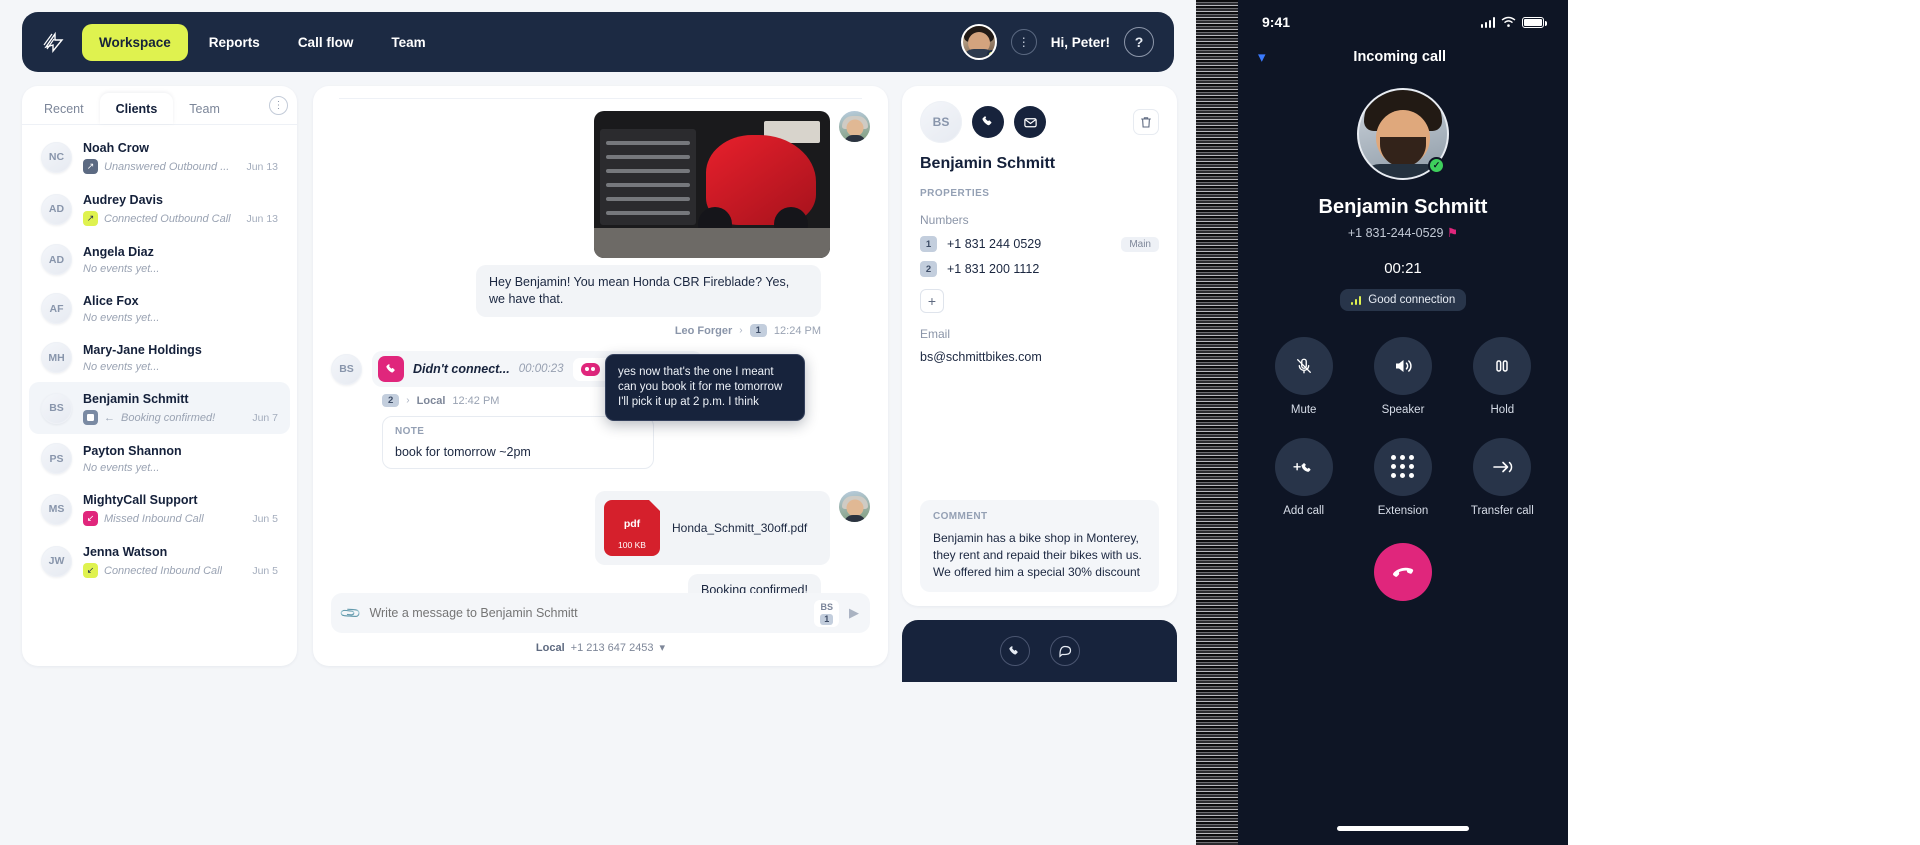 The height and width of the screenshot is (845, 1920). I want to click on file-card: pdf 100 KB Honda_Schmitt_30off.pdf, so click(712, 528).